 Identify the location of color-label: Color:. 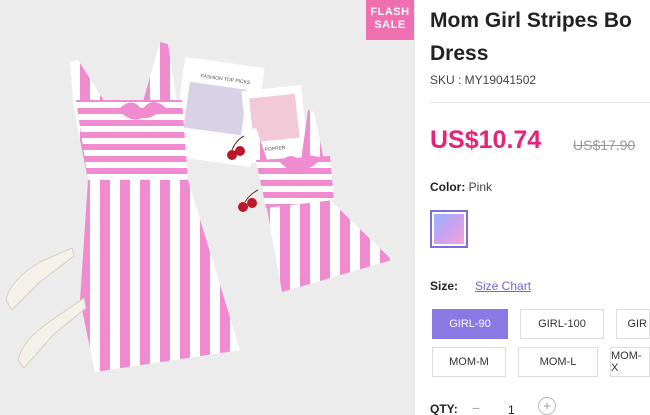
(448, 187).